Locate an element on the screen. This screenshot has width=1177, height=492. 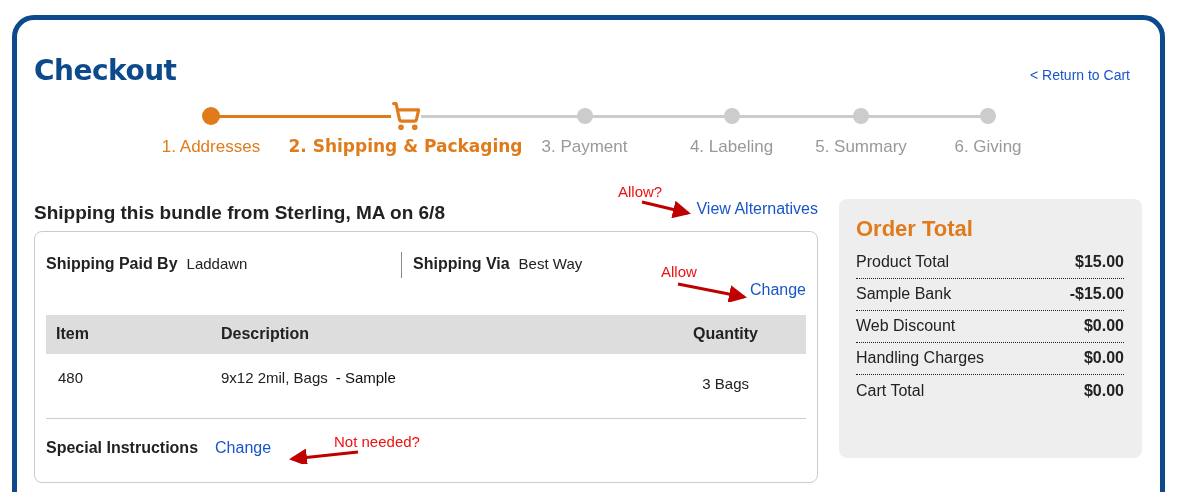
total-label: Product Total is located at coordinates (903, 262).